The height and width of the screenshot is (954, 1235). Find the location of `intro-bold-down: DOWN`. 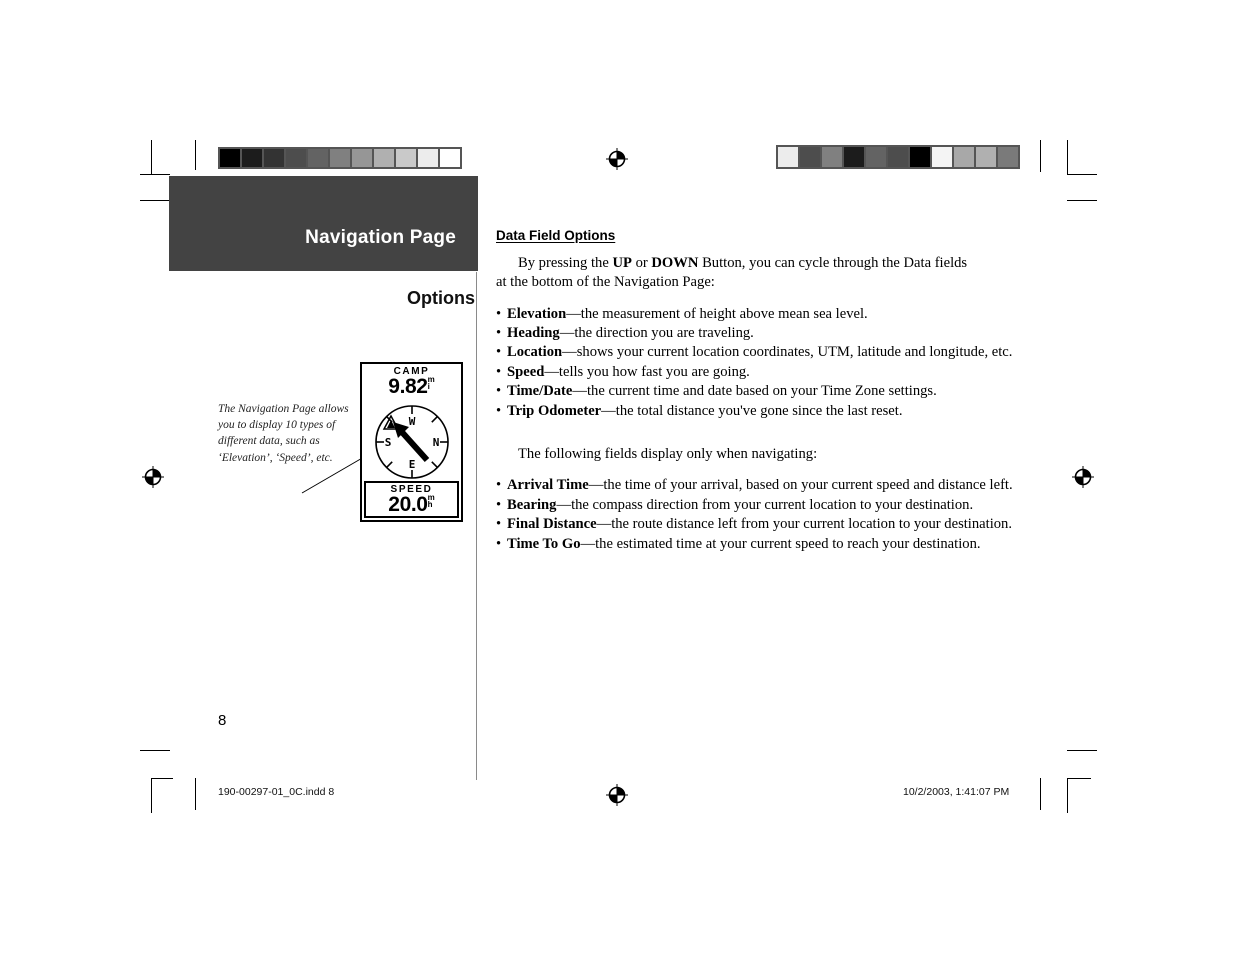

intro-bold-down: DOWN is located at coordinates (675, 263).